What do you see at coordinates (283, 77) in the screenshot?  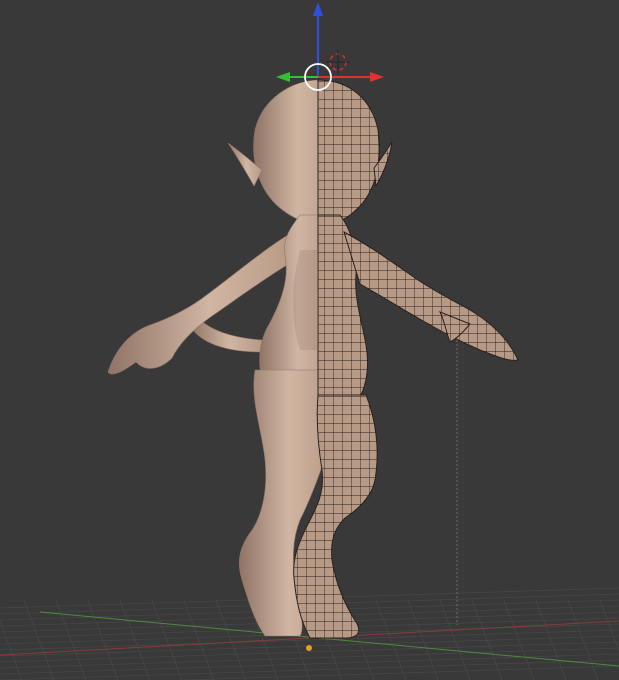 I see `gizmo-y-arrow-icon` at bounding box center [283, 77].